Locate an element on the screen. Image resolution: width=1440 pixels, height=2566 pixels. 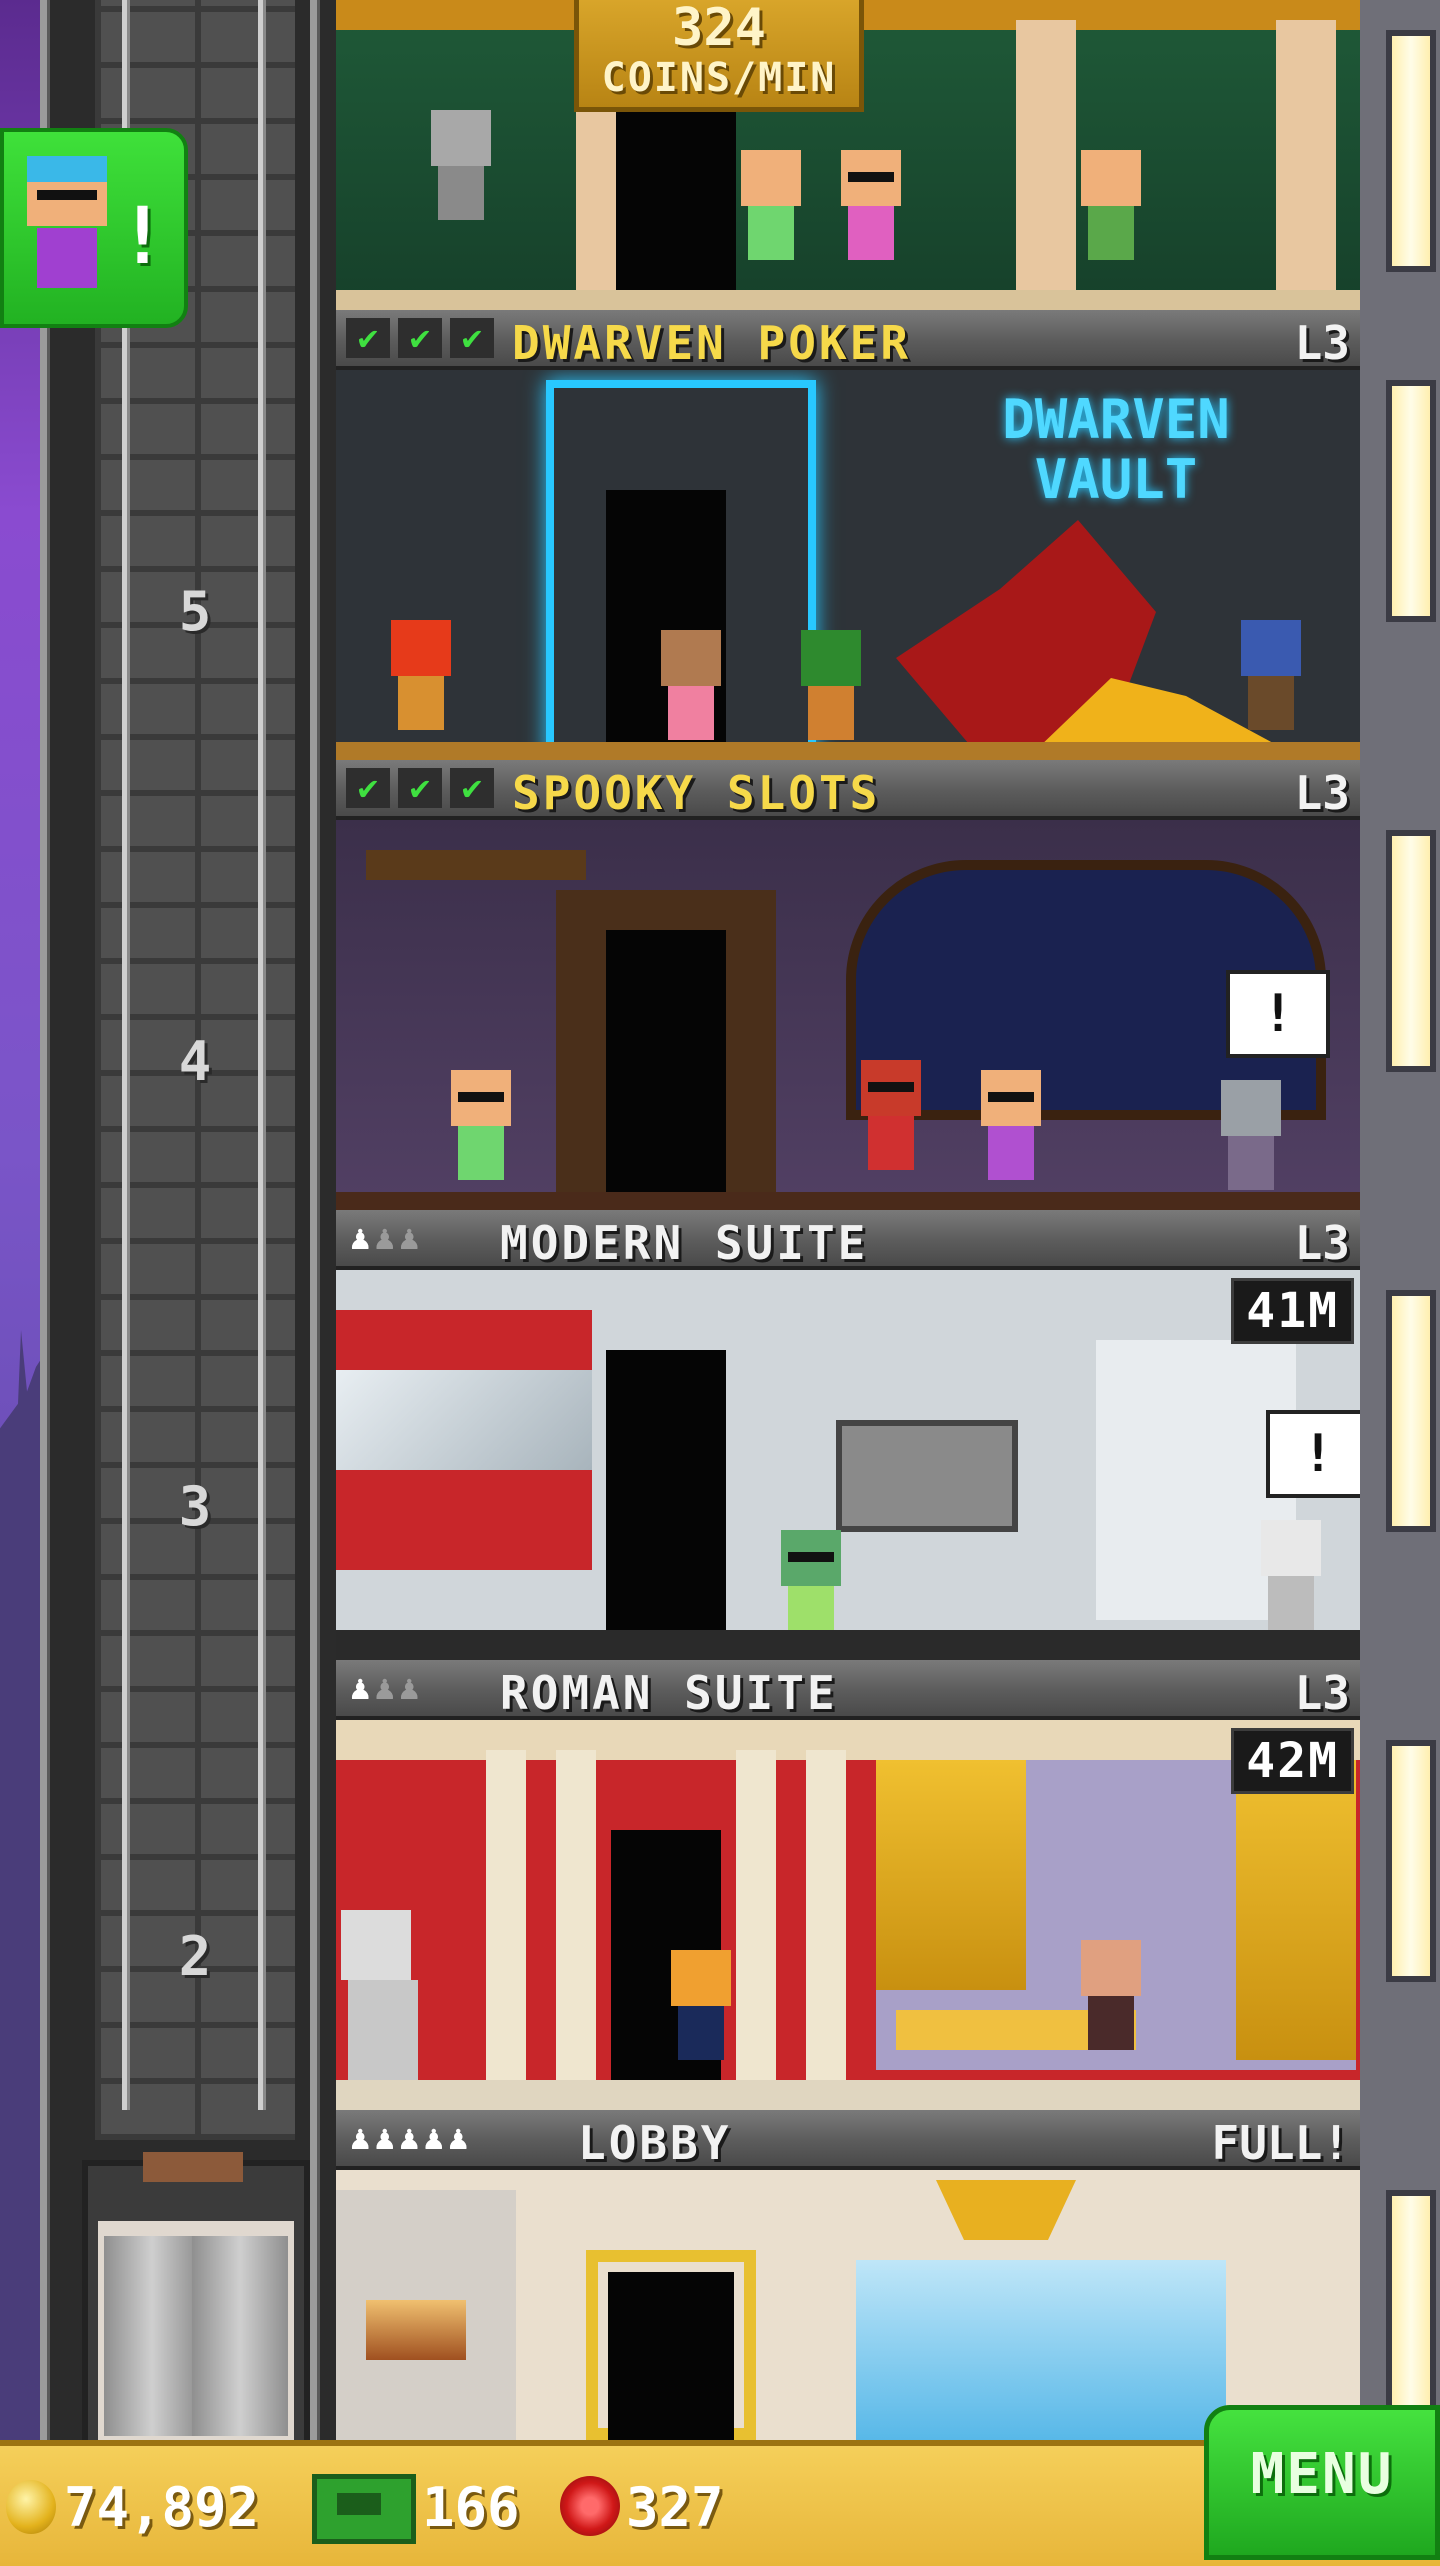
coins-per-min-value: 324 is located at coordinates (719, 29).